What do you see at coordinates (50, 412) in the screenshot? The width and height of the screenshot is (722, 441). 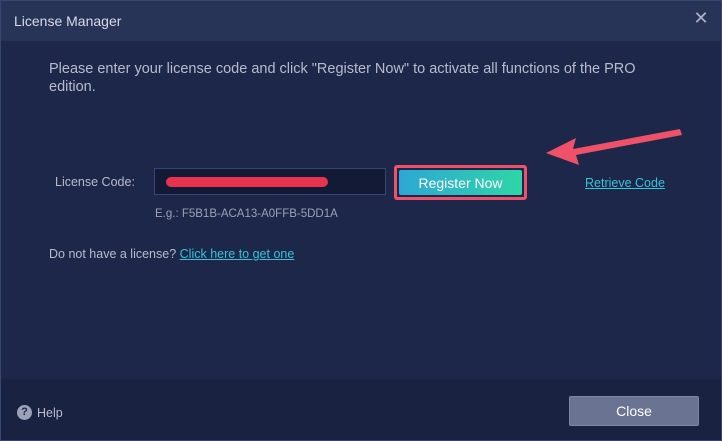 I see `help-label: Help` at bounding box center [50, 412].